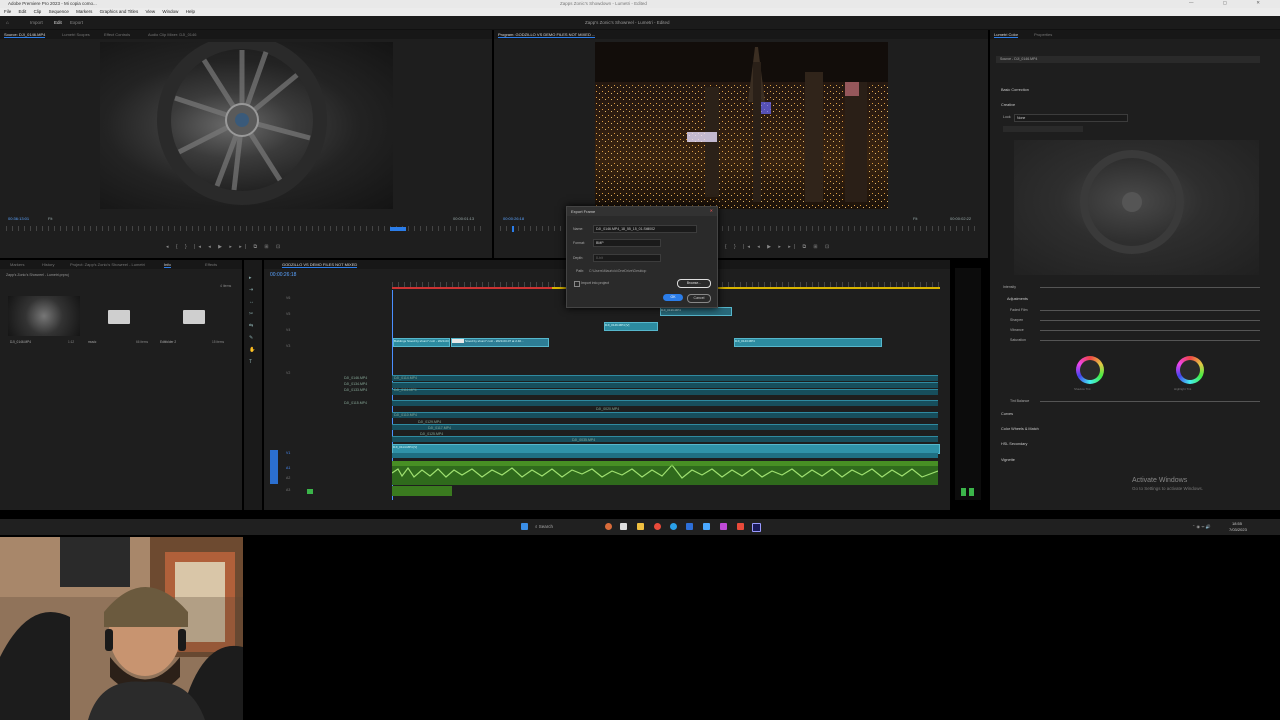  I want to click on tab-sequence: GODZILLO VS DEMO FILES NOT MIXED, so click(320, 265).